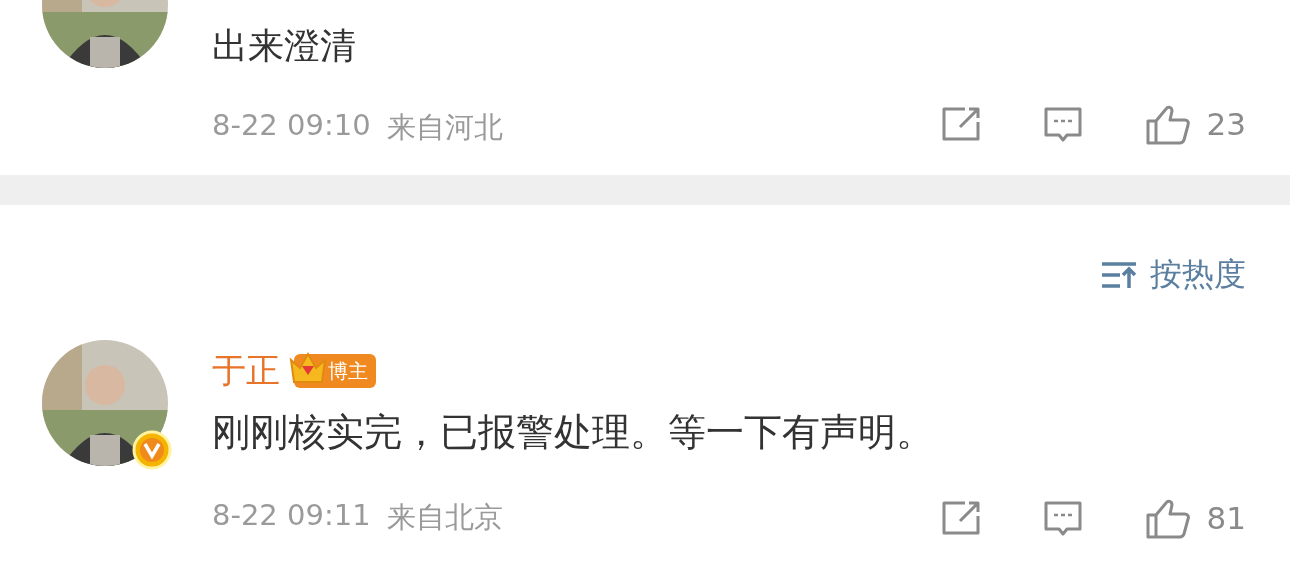 The image size is (1290, 575). I want to click on comment-text: 刚刚核实完，已报警处理。等一下有声明。, so click(573, 432).